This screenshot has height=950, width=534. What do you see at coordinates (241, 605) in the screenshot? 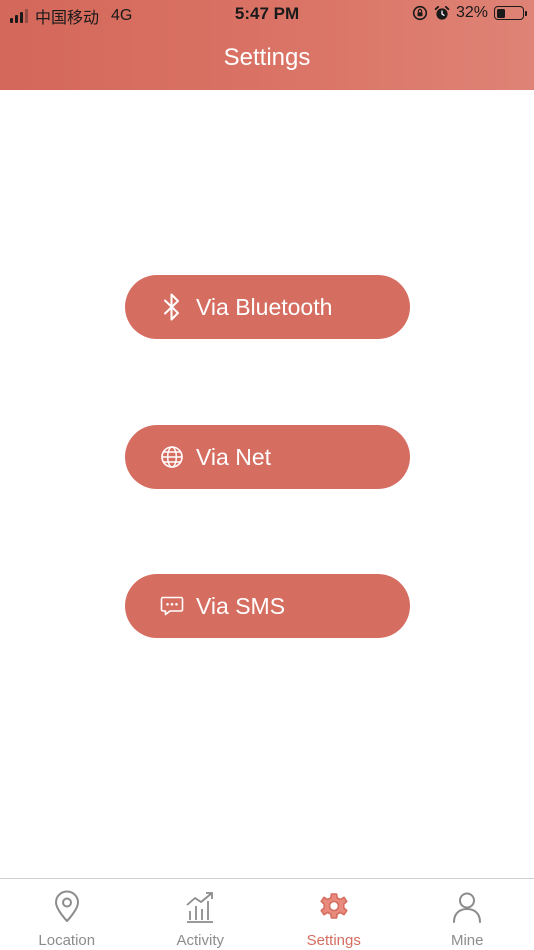
I see `via-sms-label: Via SMS` at bounding box center [241, 605].